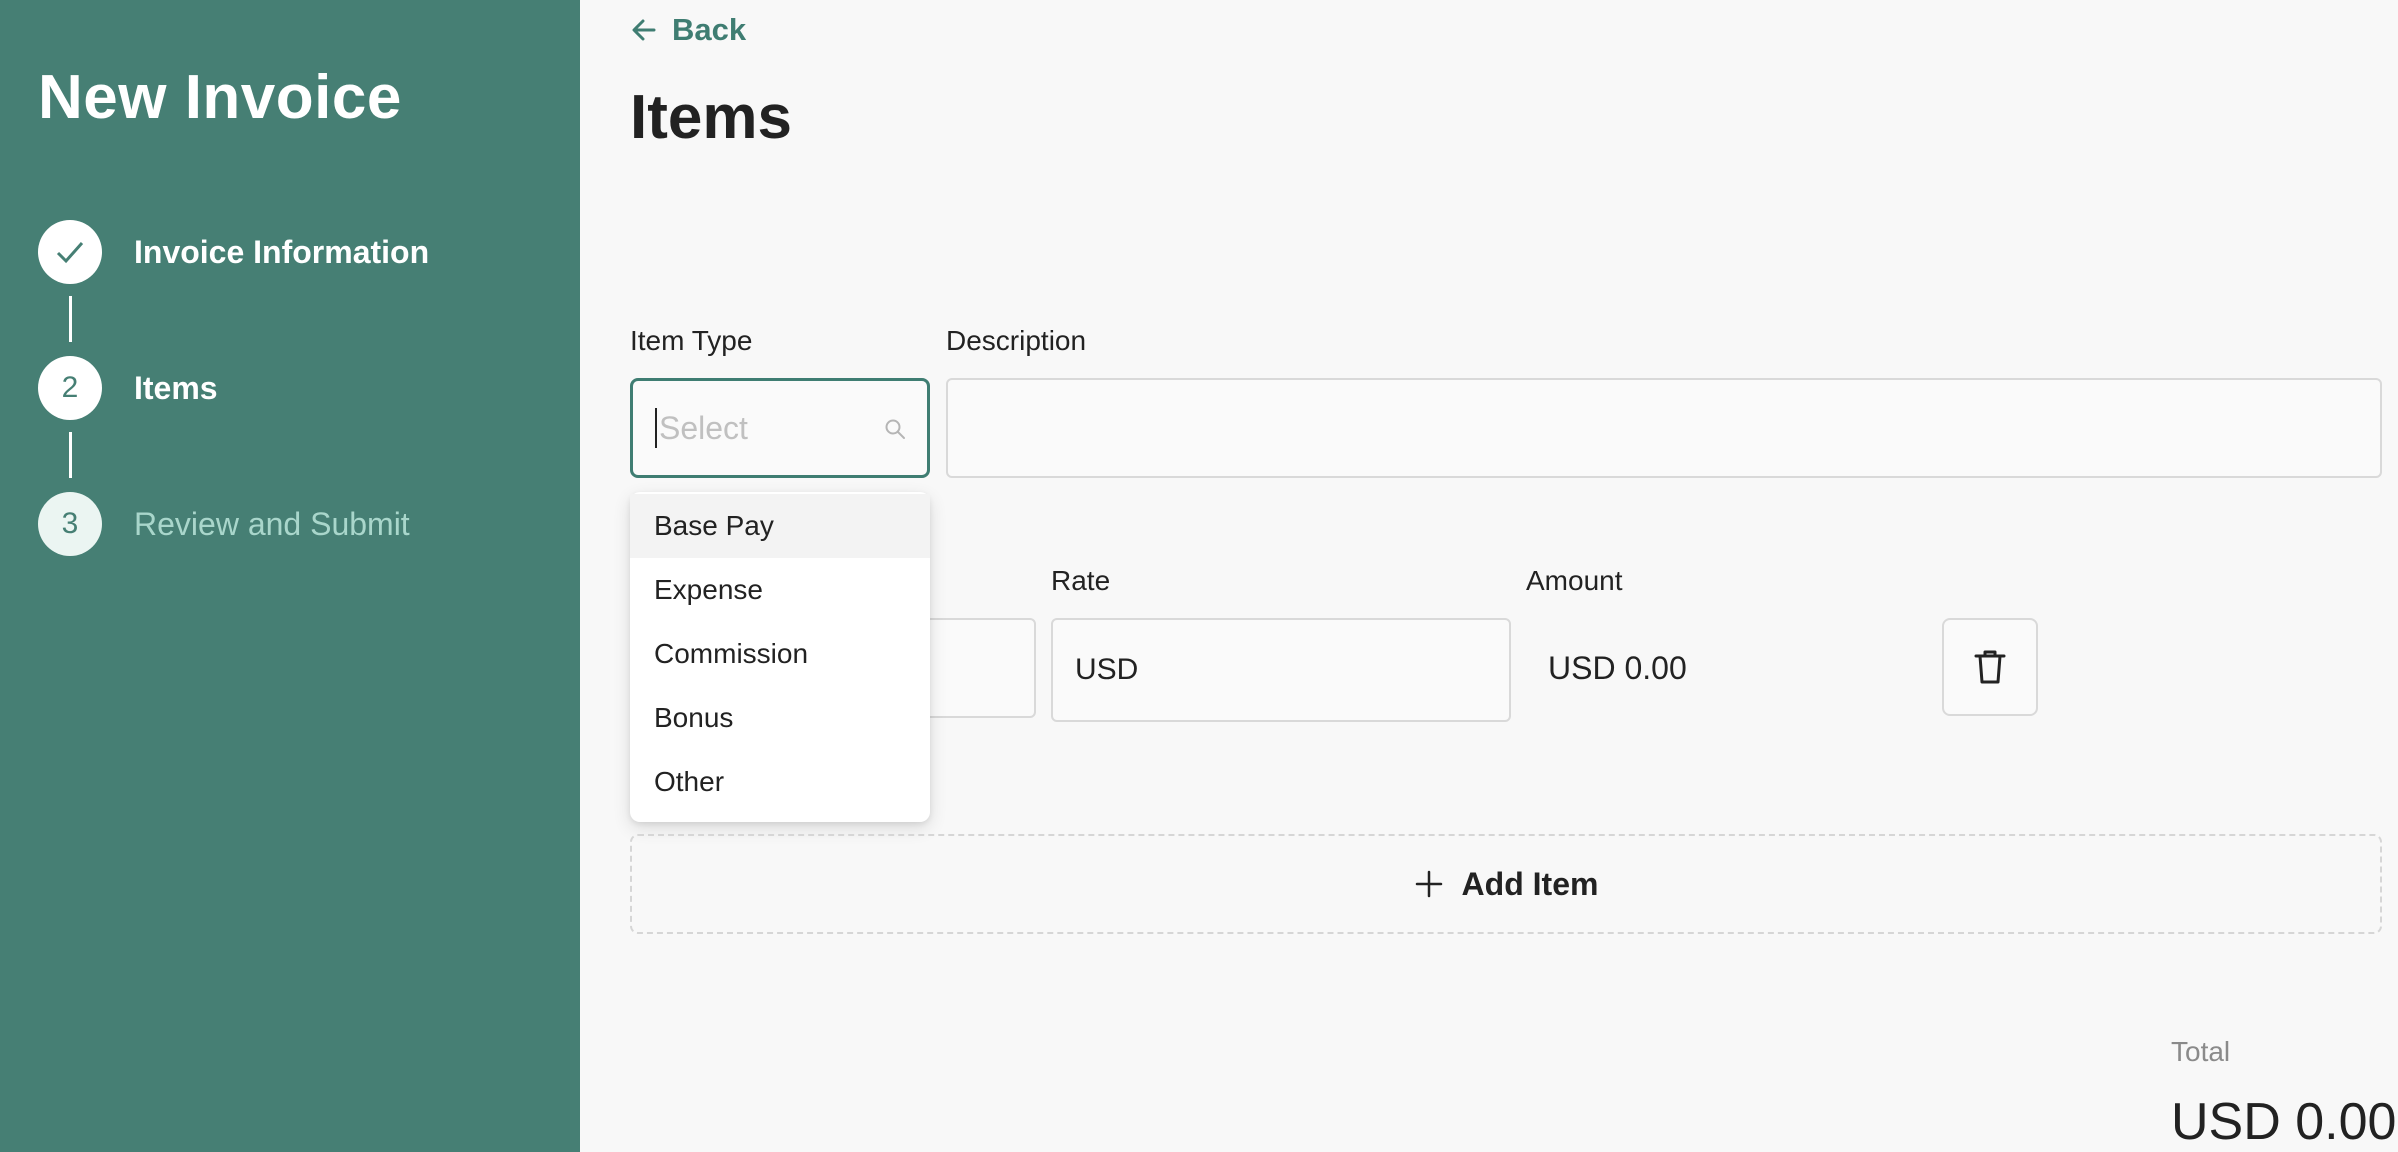  I want to click on item-type-label: Item Type, so click(691, 340).